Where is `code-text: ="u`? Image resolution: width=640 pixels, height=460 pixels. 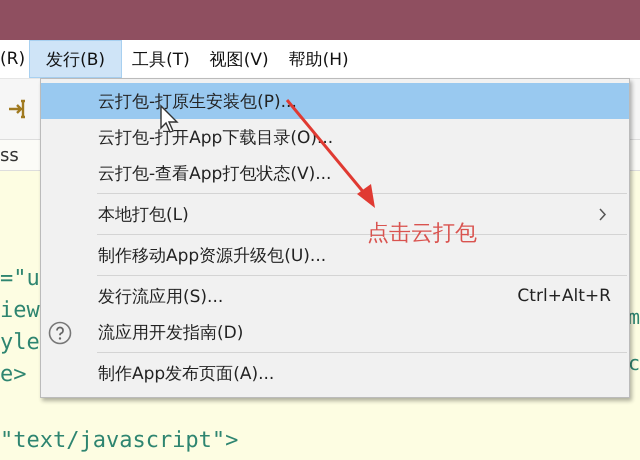
code-text: ="u is located at coordinates (20, 279).